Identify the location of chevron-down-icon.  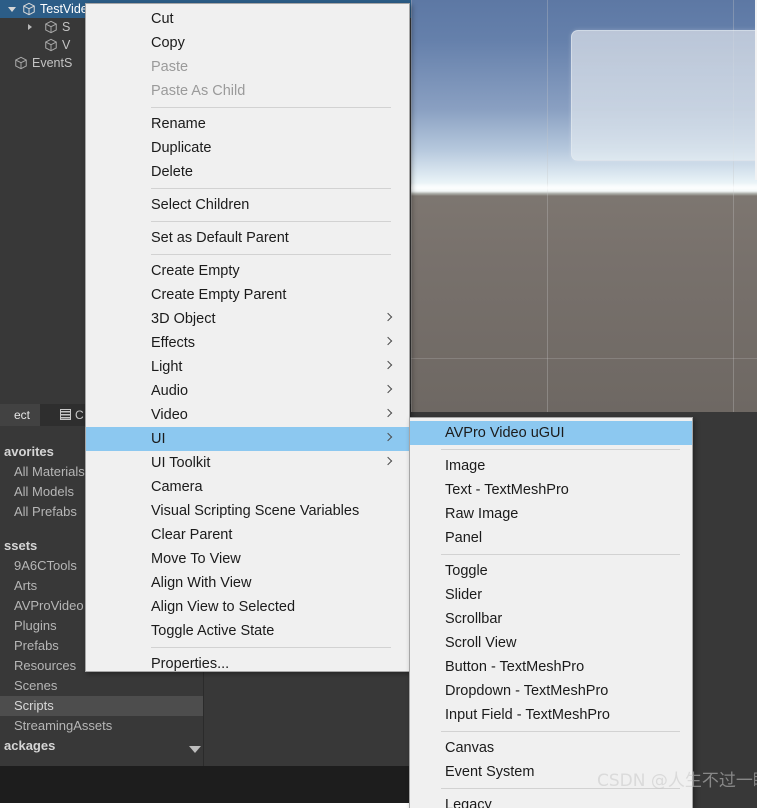
(12, 9).